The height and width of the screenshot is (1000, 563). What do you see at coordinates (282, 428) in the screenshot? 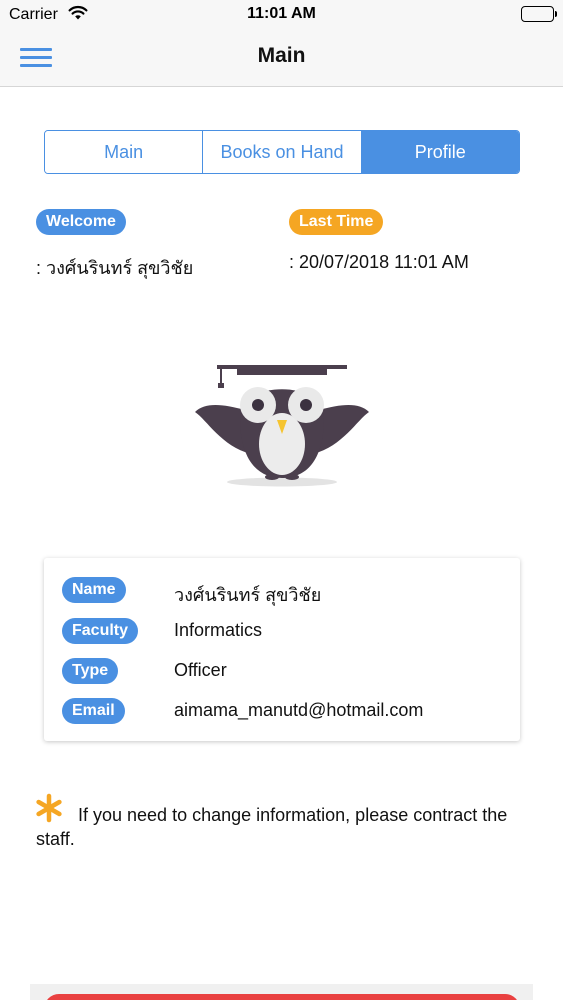
I see `owl-graduate-icon` at bounding box center [282, 428].